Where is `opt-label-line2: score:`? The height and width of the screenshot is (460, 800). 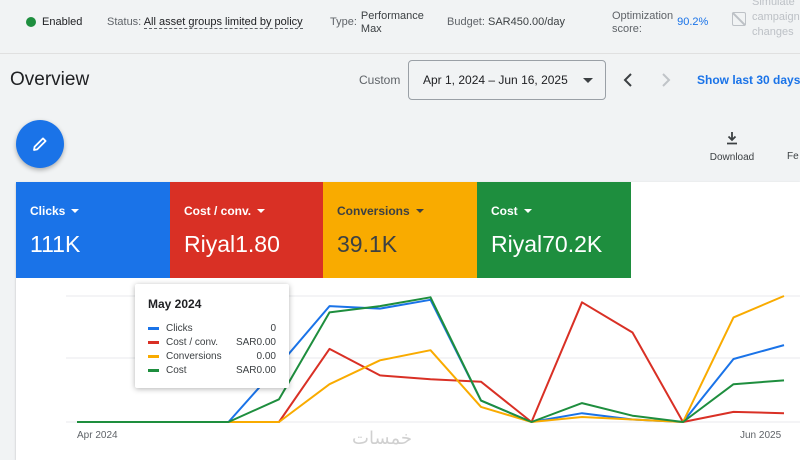 opt-label-line2: score: is located at coordinates (627, 29).